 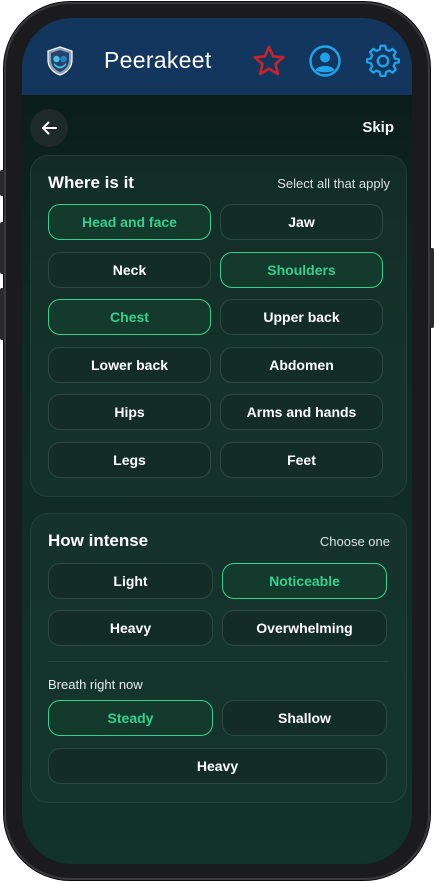 I want to click on app-title: Peerakeet, so click(x=158, y=60).